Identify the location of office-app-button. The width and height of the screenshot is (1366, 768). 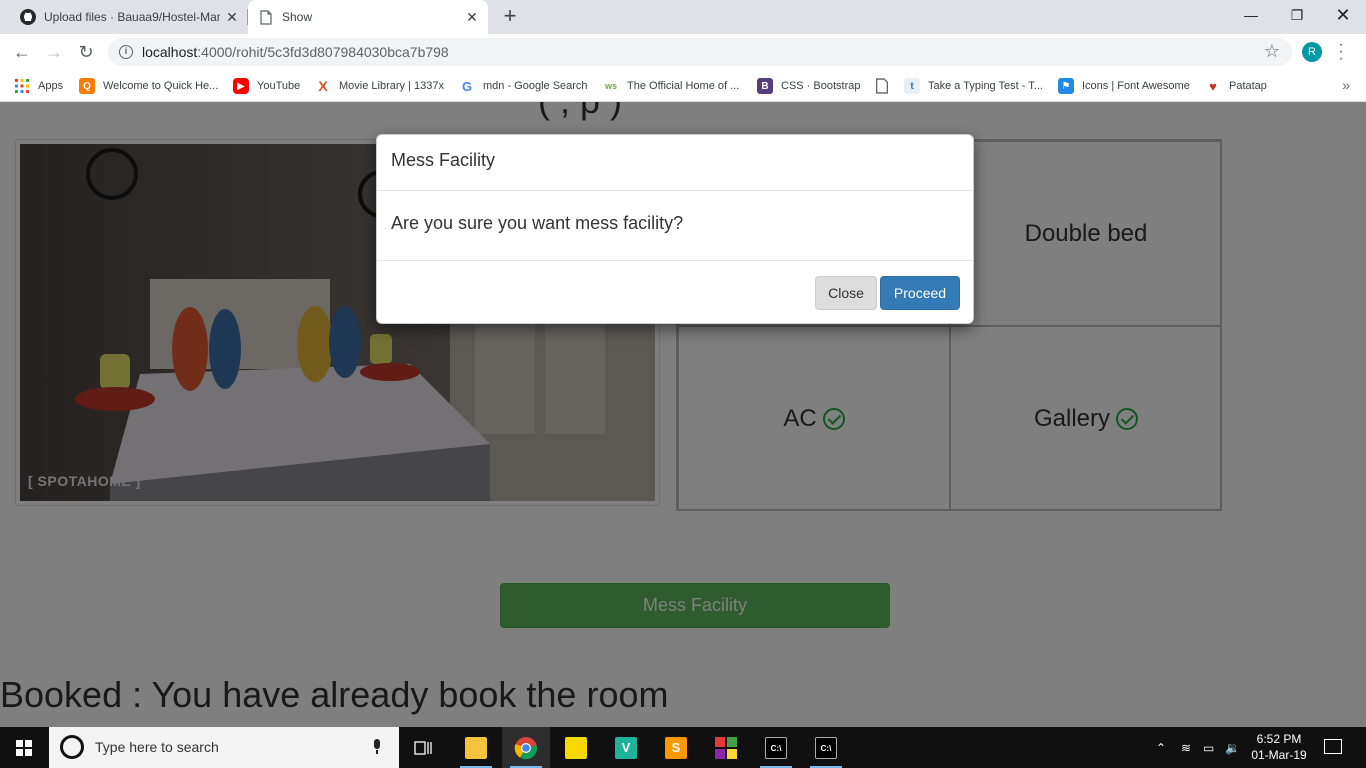
(726, 747).